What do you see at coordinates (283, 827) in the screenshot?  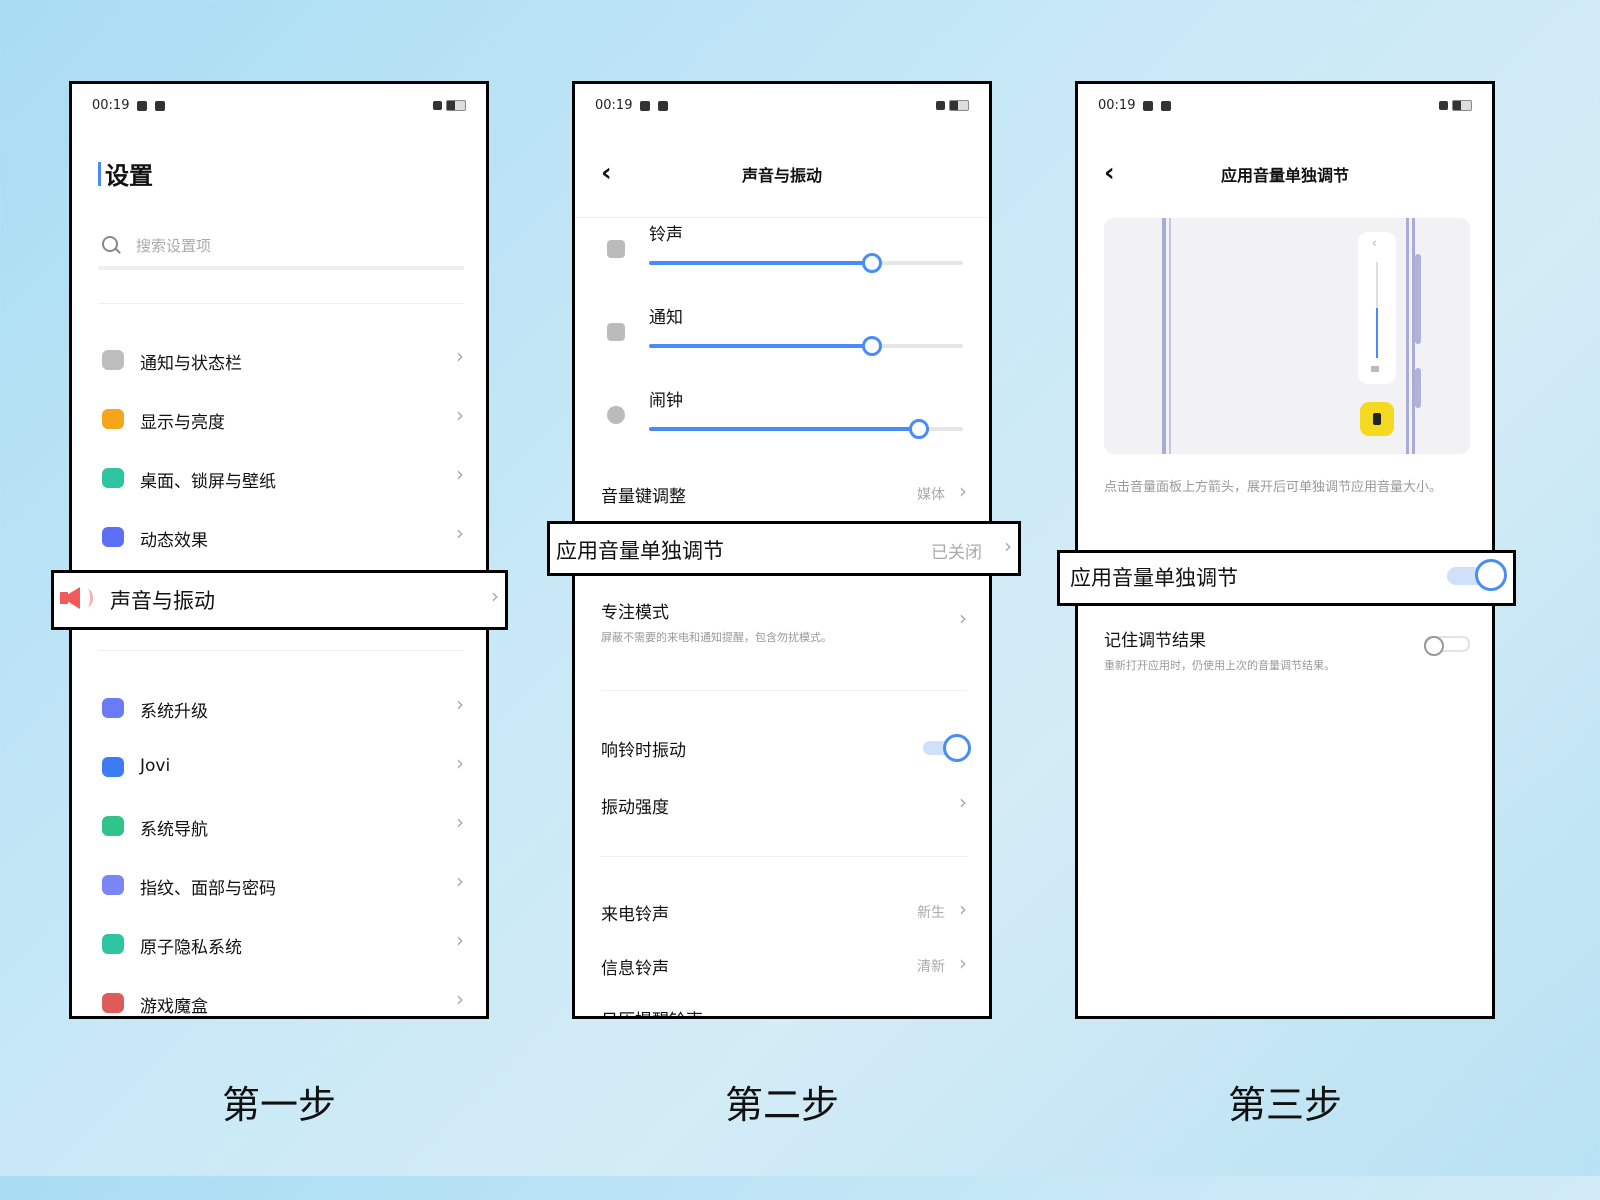 I see `settings-item-bottom-2: 系统导航 ›` at bounding box center [283, 827].